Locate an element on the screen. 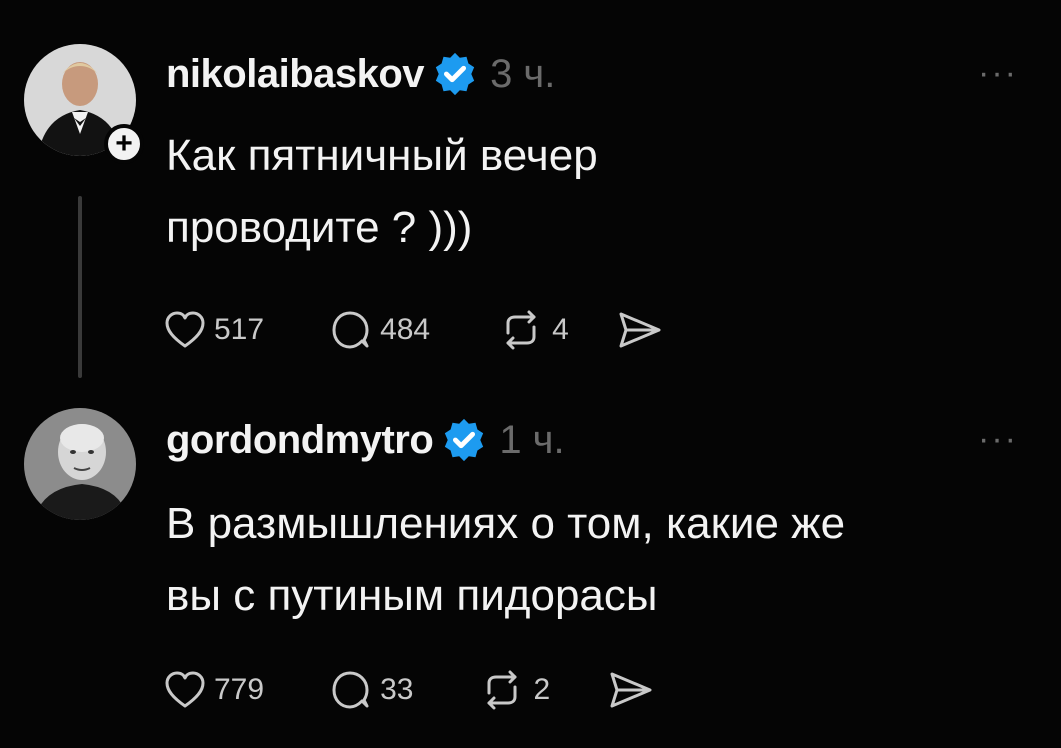  repost-count: 4 is located at coordinates (560, 329).